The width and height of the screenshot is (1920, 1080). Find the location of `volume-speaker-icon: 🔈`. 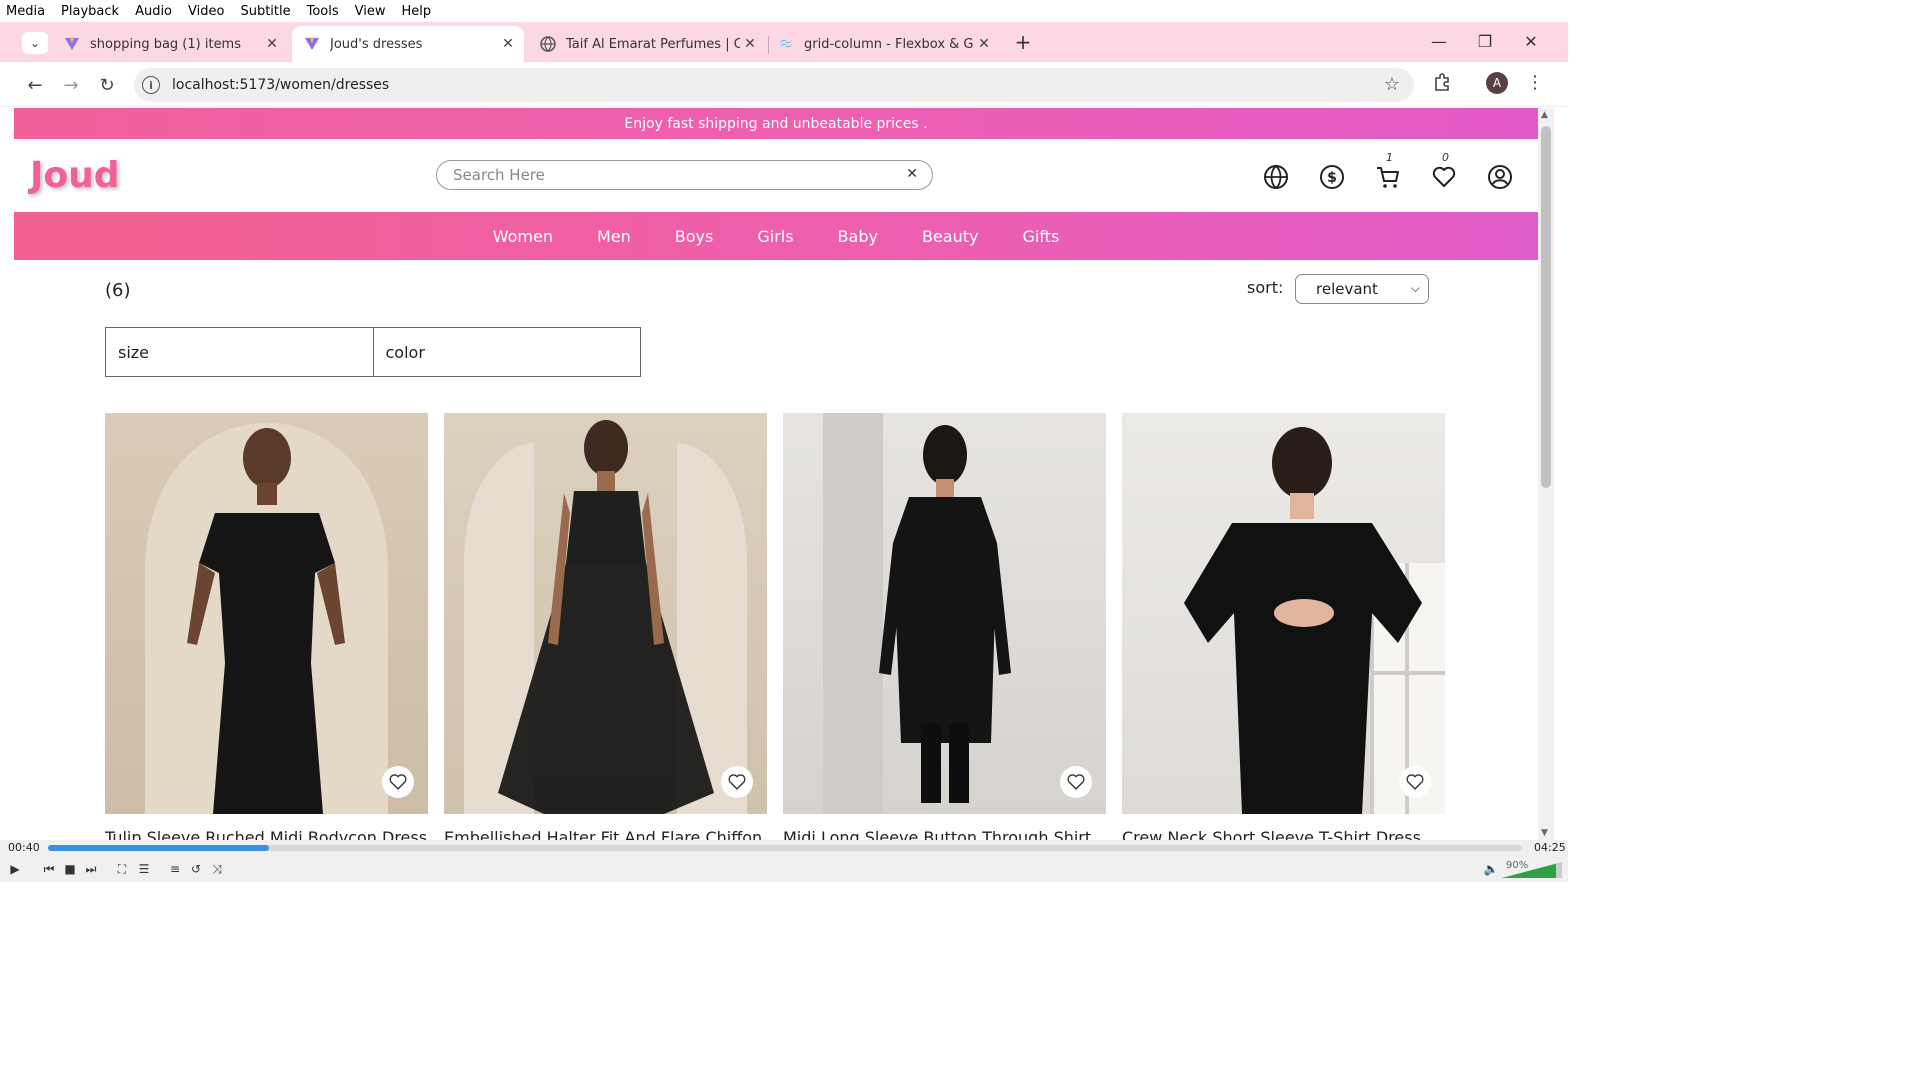

volume-speaker-icon: 🔈 is located at coordinates (1491, 869).